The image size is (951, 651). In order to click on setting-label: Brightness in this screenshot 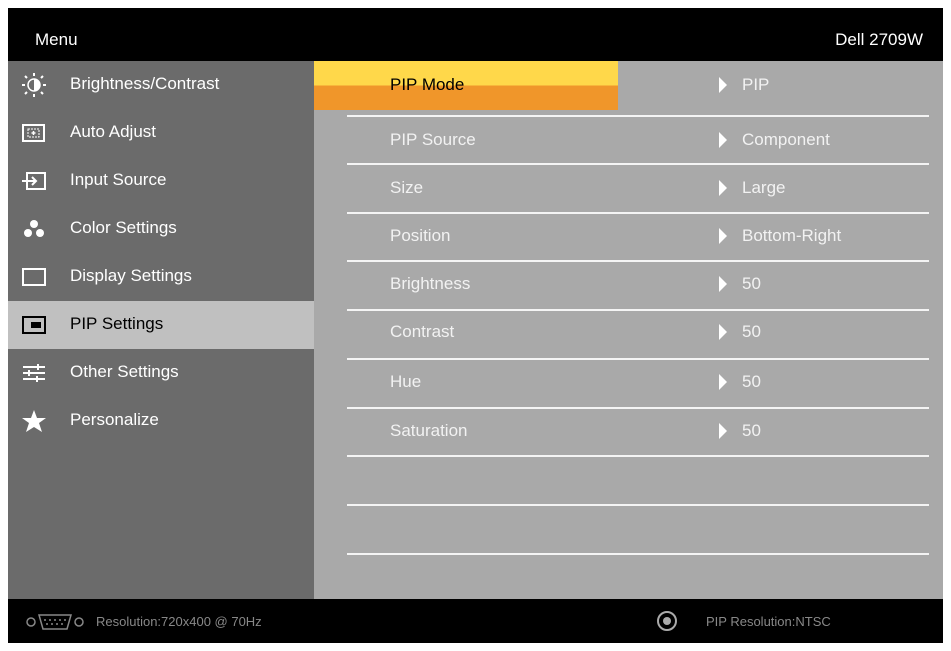, I will do `click(430, 283)`.